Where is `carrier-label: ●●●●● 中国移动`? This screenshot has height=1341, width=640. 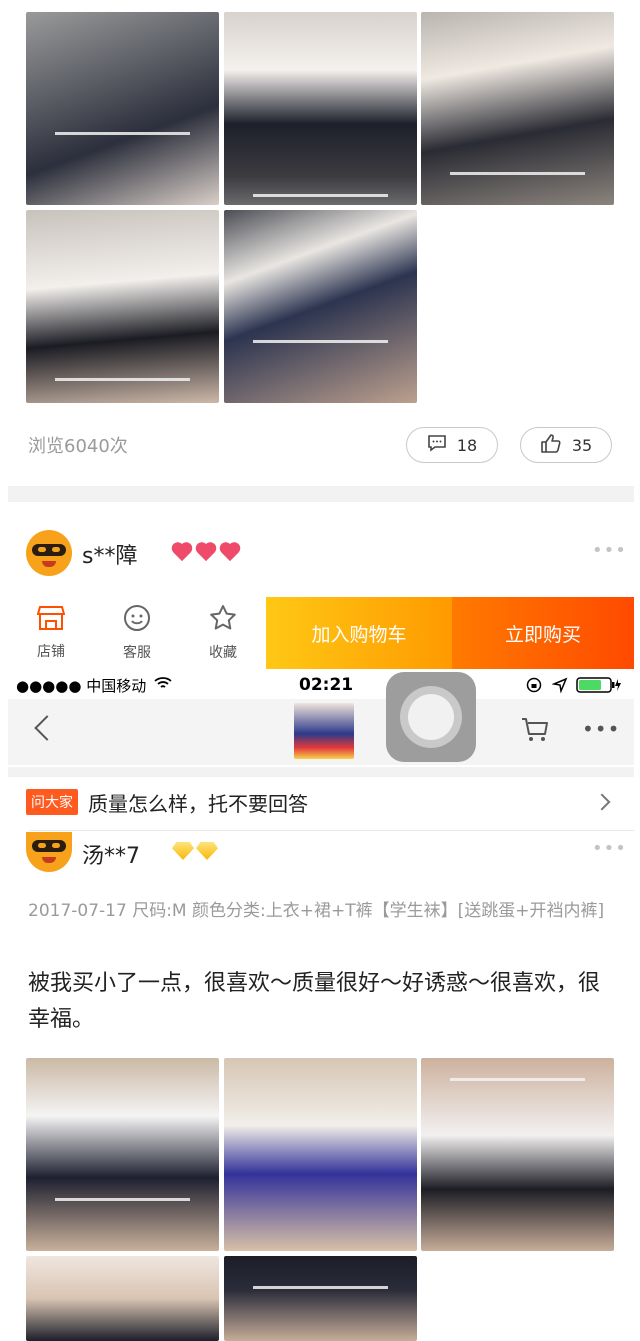
carrier-label: ●●●●● 中国移动 is located at coordinates (81, 685).